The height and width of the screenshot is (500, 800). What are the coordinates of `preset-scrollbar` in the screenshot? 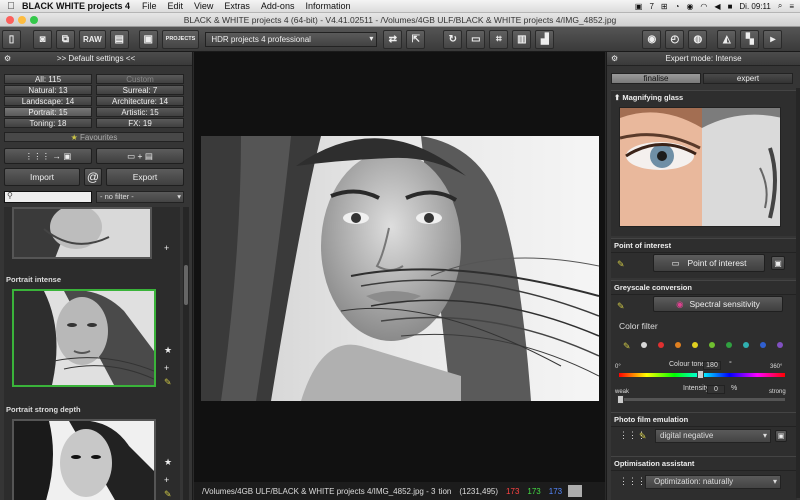 It's located at (186, 353).